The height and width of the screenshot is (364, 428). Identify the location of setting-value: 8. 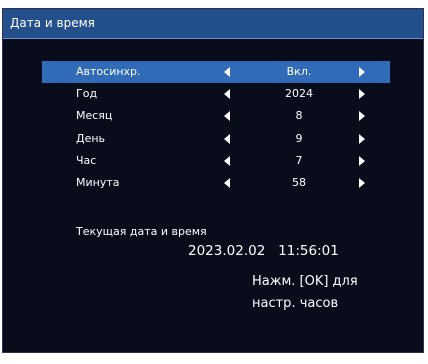
(299, 116).